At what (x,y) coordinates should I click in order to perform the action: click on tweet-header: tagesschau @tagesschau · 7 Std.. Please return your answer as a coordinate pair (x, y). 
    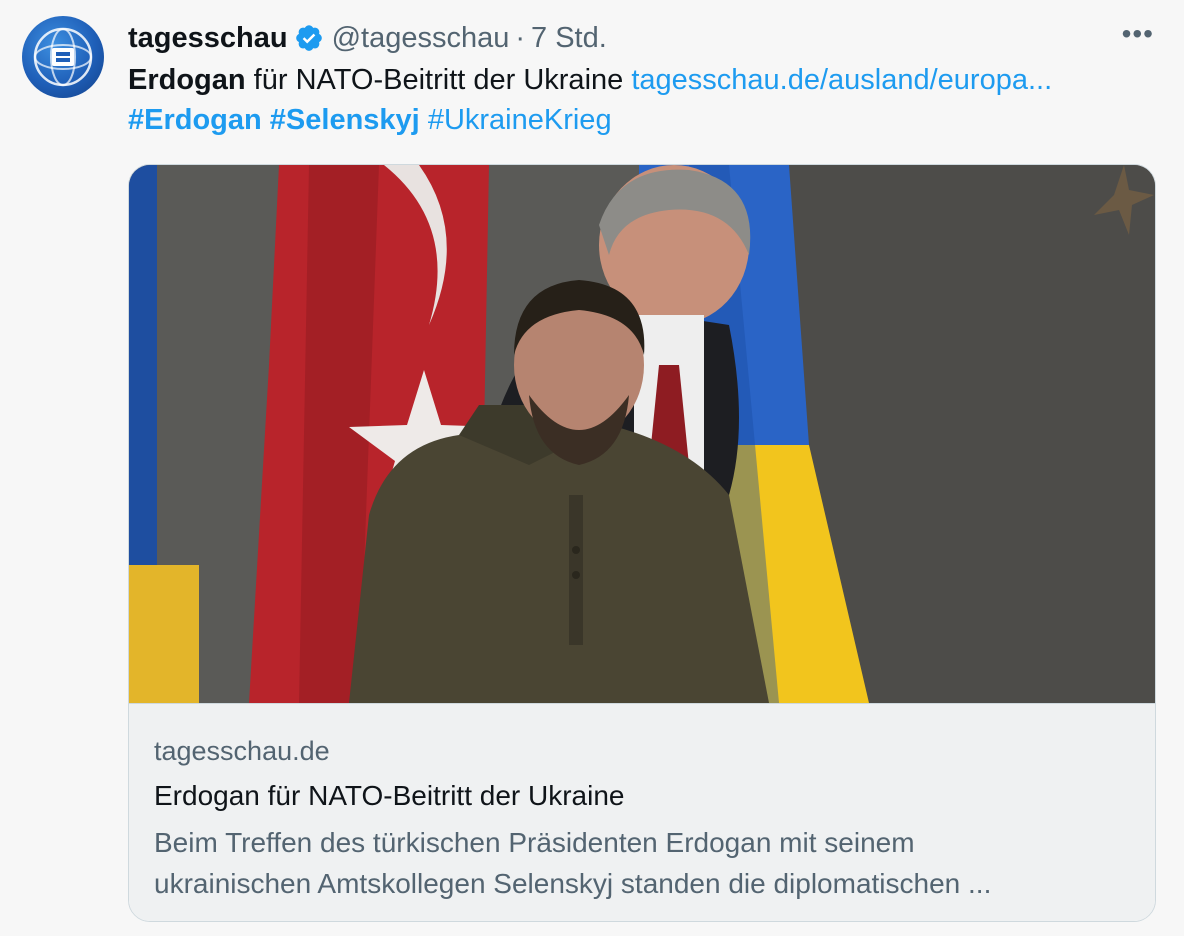
    Looking at the image, I should click on (367, 38).